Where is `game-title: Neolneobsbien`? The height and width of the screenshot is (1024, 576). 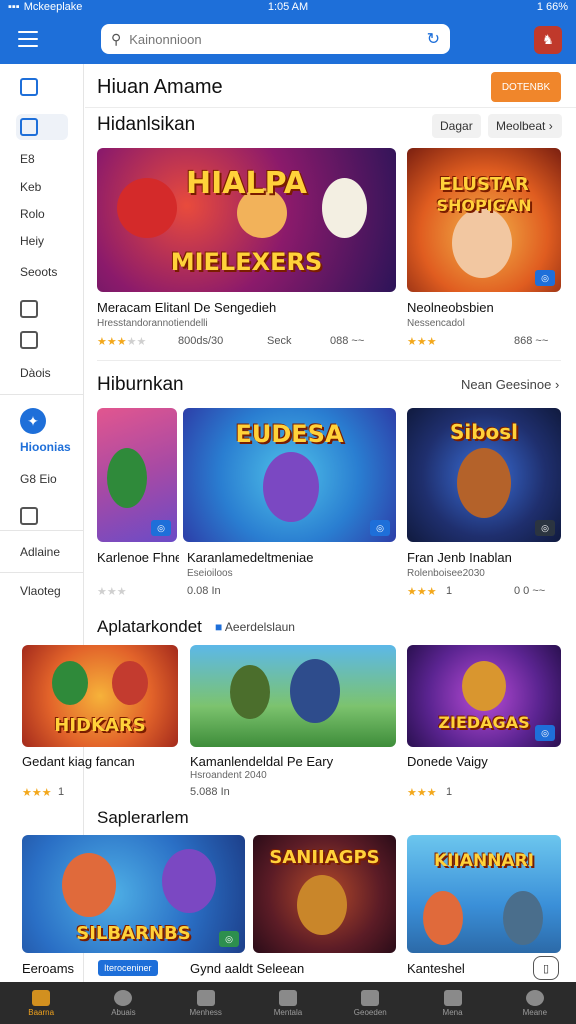
game-title: Neolneobsbien is located at coordinates (484, 307).